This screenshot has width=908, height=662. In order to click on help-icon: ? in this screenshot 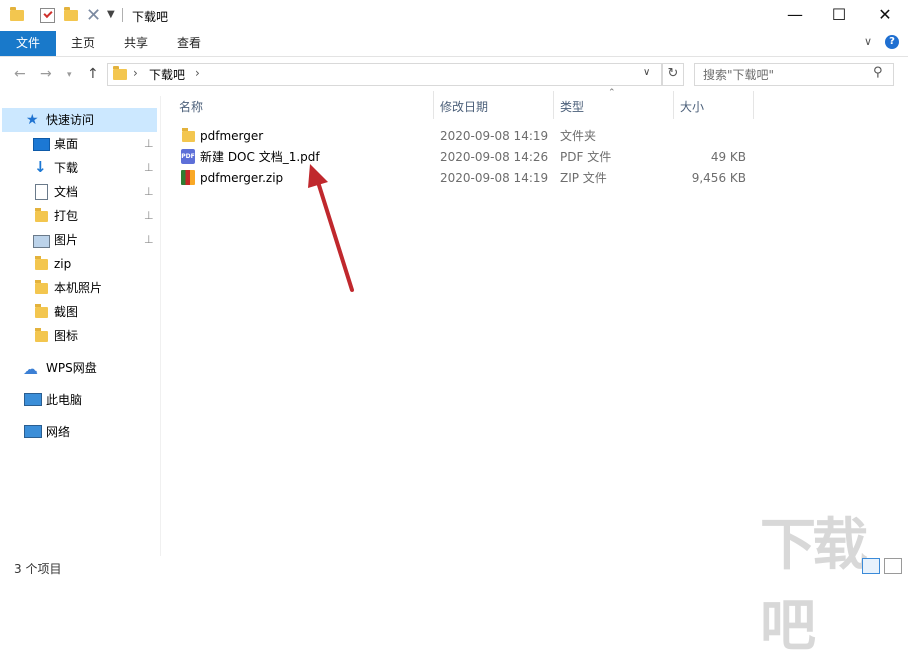, I will do `click(892, 42)`.